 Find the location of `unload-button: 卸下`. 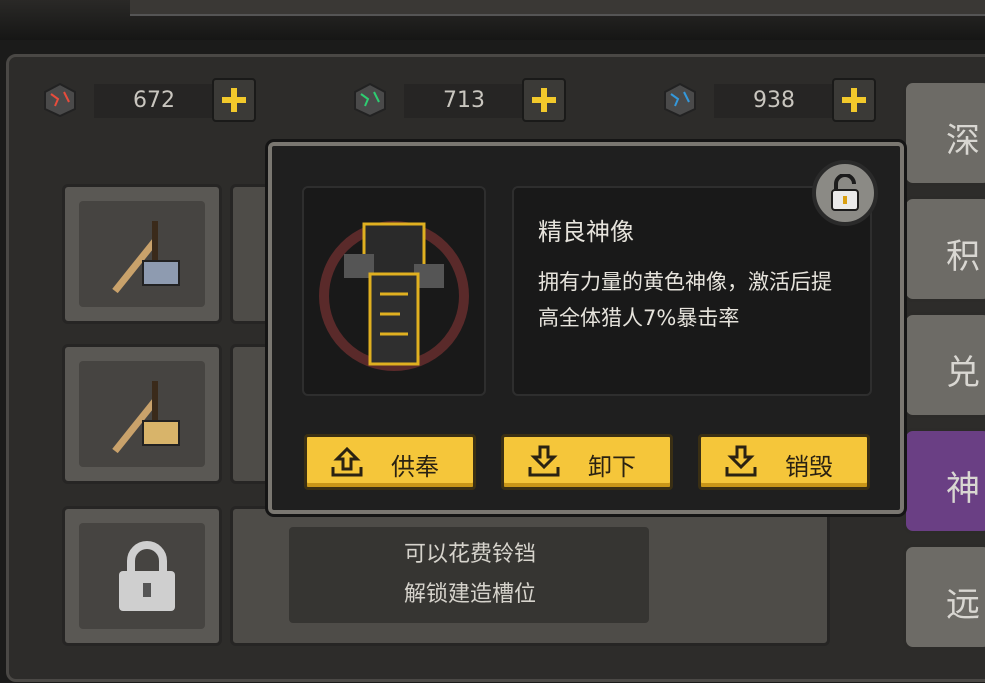

unload-button: 卸下 is located at coordinates (587, 462).